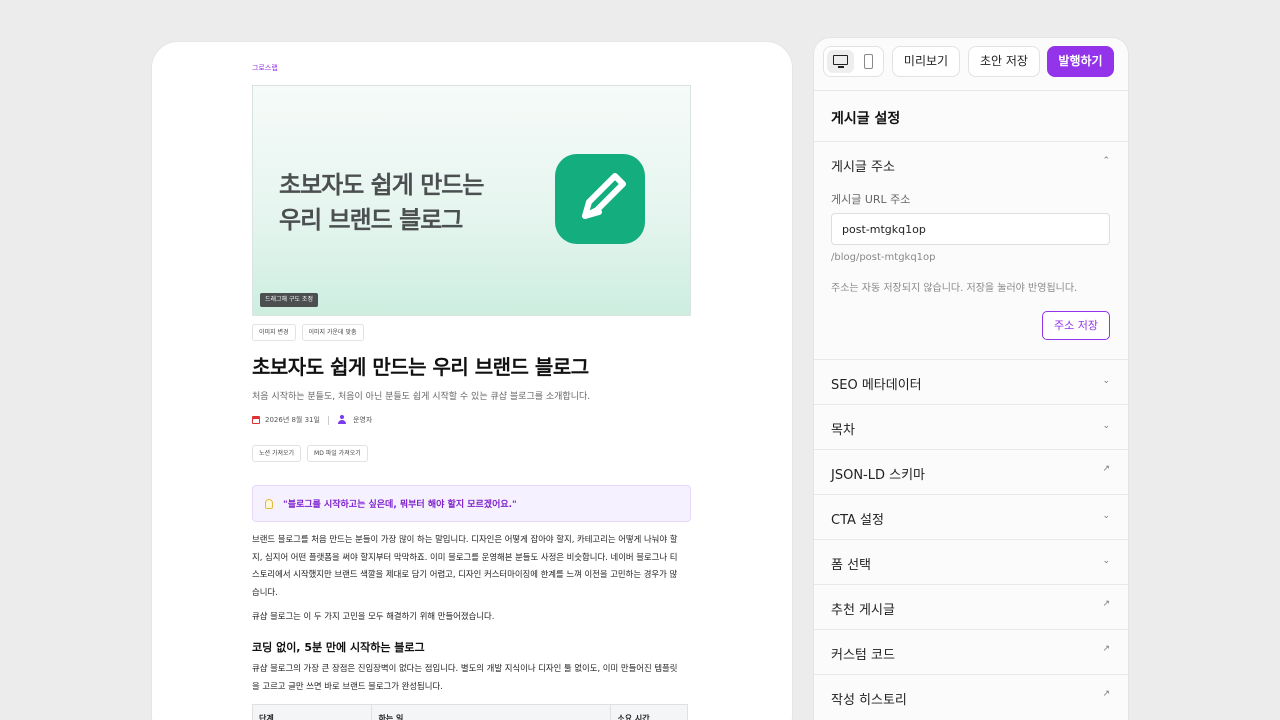 The width and height of the screenshot is (1280, 720). Describe the element at coordinates (289, 300) in the screenshot. I see `cover-drag-hint: 드래그해 구도 조정` at that location.